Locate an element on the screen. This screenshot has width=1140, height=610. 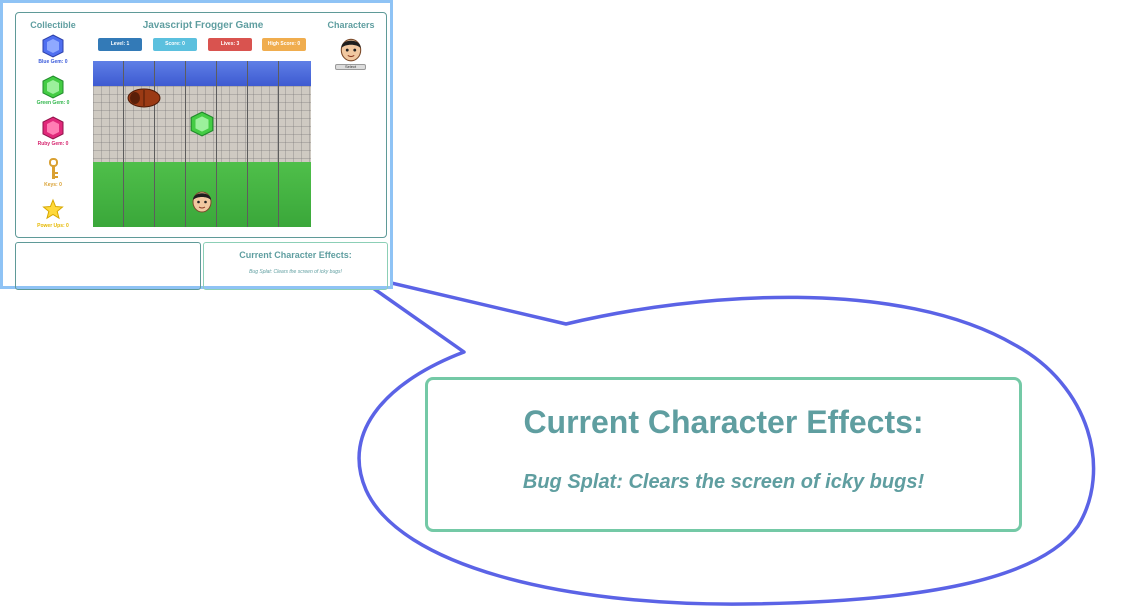
collectible-blue-gem: Blue Gem: 0 is located at coordinates (53, 49).